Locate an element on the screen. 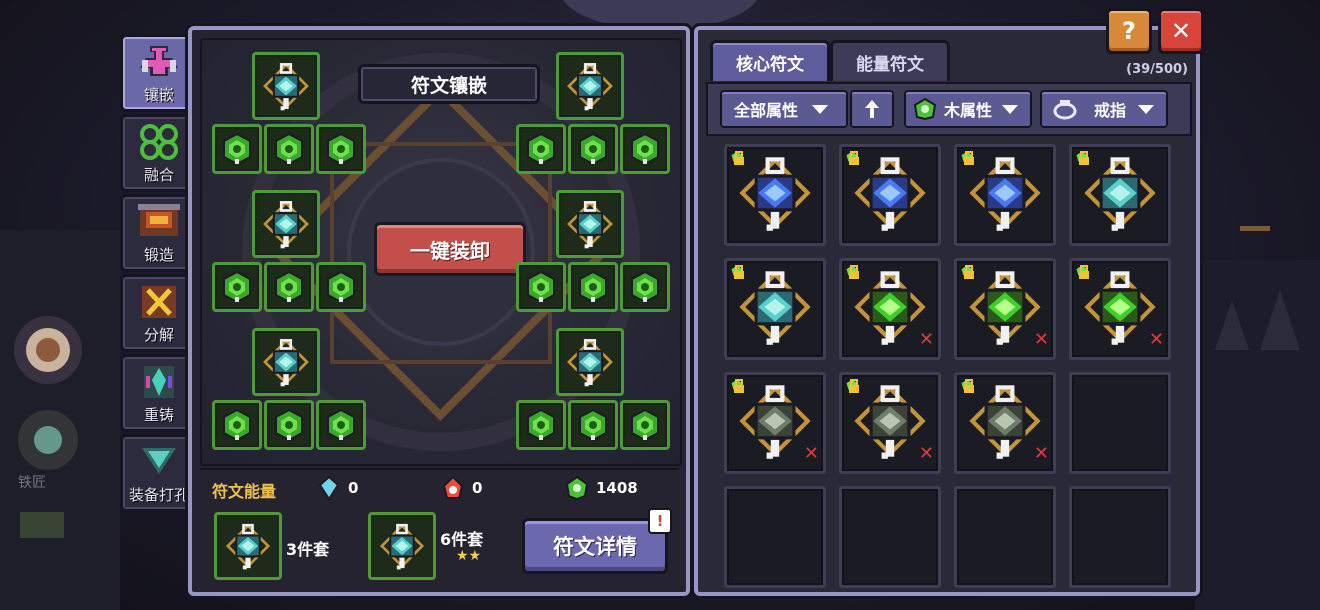 This screenshot has width=1320, height=610. help-button: ? is located at coordinates (1129, 31).